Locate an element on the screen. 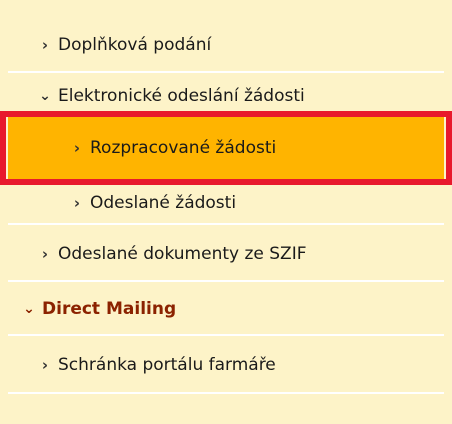 This screenshot has width=452, height=424. menu-item-elektronicke-odeslani: ⌄ Elektronické odeslání žádosti is located at coordinates (226, 97).